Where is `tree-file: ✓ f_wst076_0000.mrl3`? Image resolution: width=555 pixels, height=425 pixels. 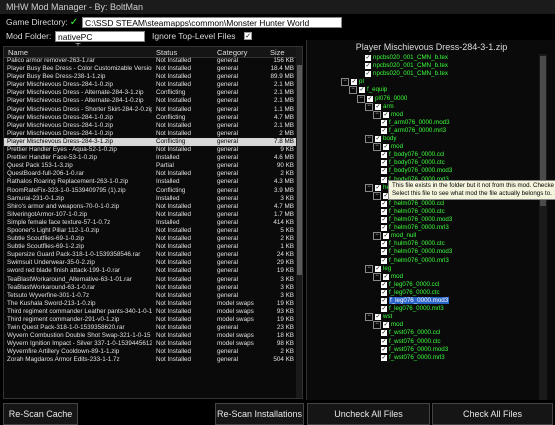
tree-file: ✓ f_wst076_0000.mrl3 is located at coordinates (413, 358).